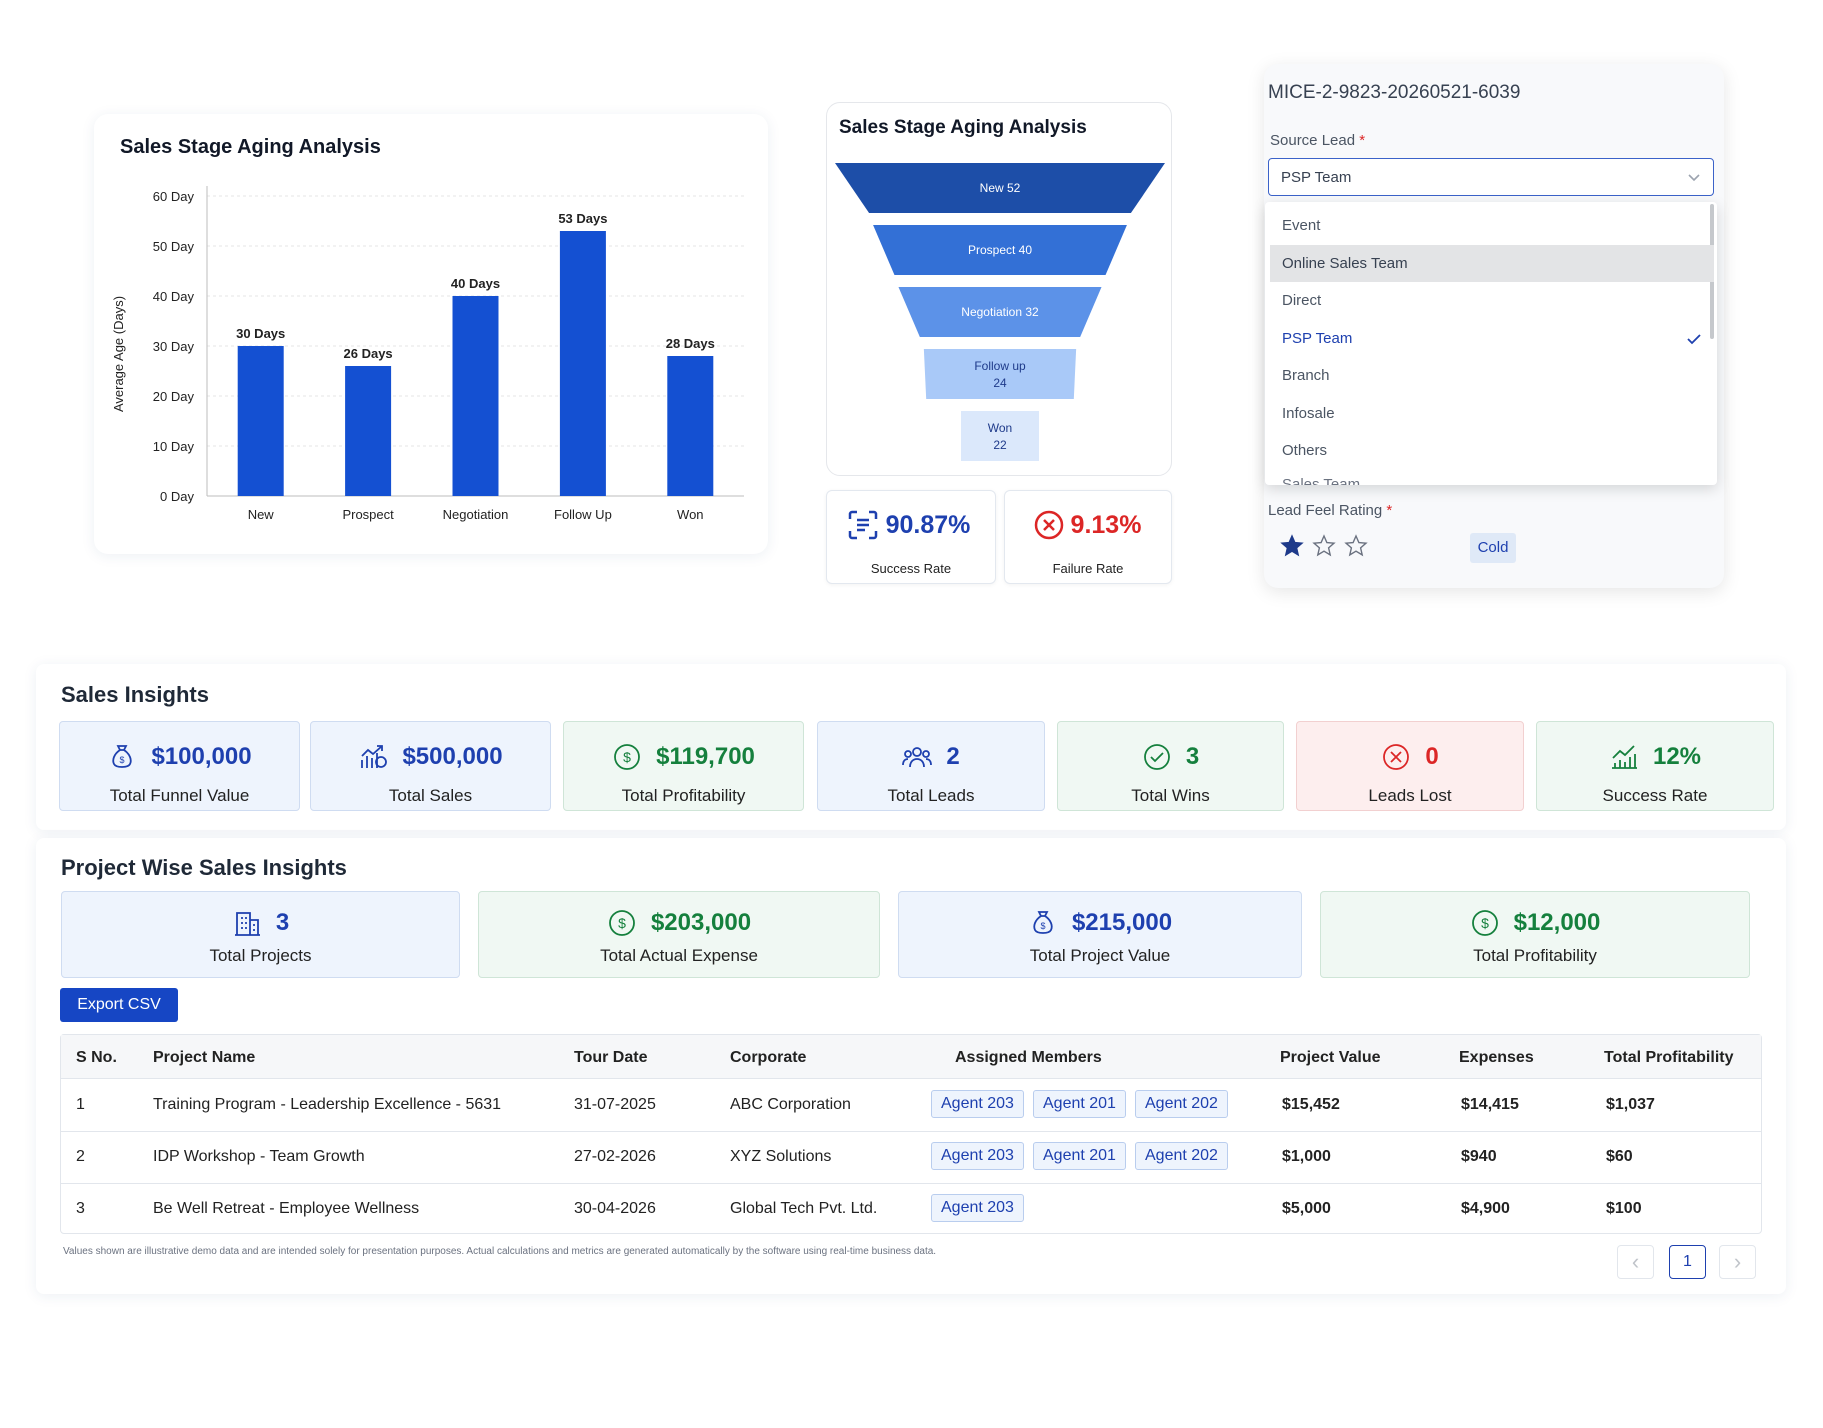 The image size is (1823, 1428). What do you see at coordinates (690, 514) in the screenshot?
I see `x-tick-label: Won` at bounding box center [690, 514].